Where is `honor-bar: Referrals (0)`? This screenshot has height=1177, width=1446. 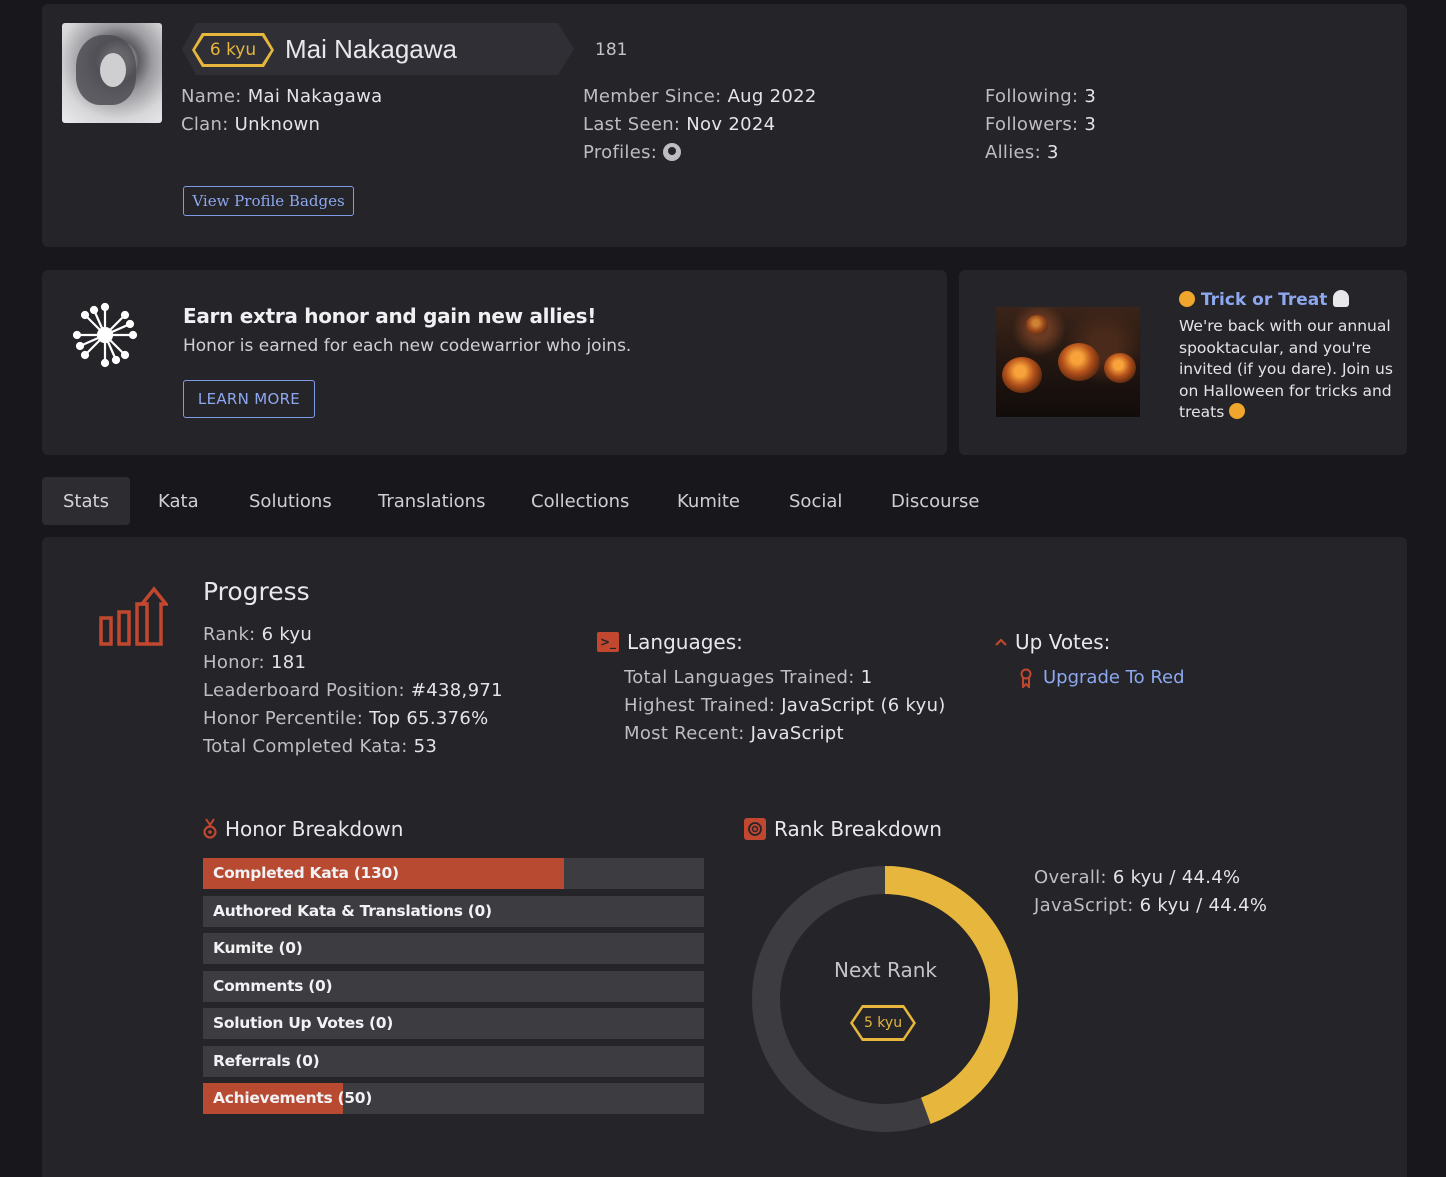
honor-bar: Referrals (0) is located at coordinates (453, 1061).